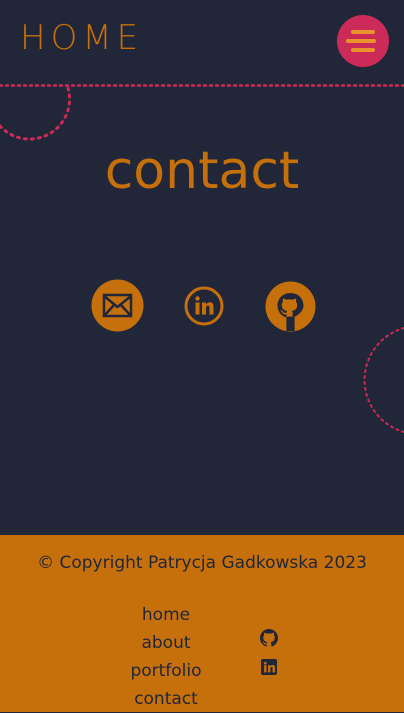 The height and width of the screenshot is (713, 404). Describe the element at coordinates (166, 615) in the screenshot. I see `footer-link-home: home` at that location.